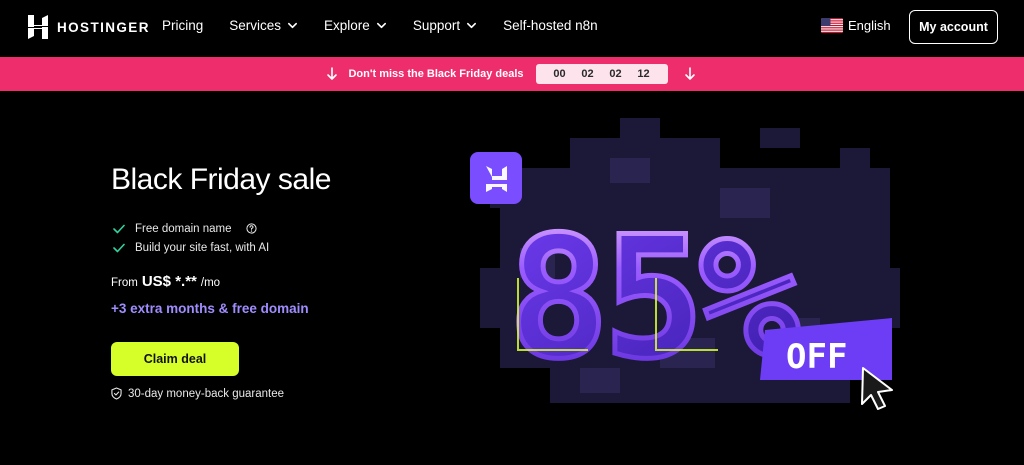 The width and height of the screenshot is (1024, 465). I want to click on hostinger-logo-badge, so click(496, 178).